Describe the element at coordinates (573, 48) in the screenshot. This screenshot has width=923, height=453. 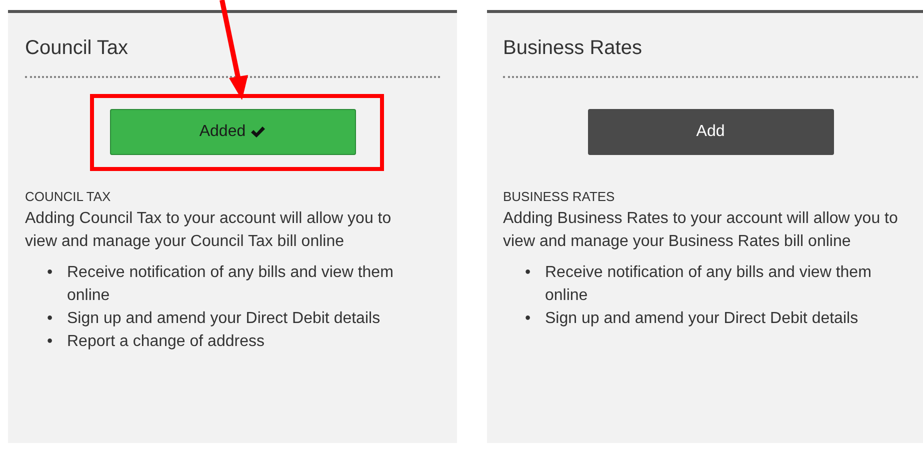
I see `card-title: Business Rates` at that location.